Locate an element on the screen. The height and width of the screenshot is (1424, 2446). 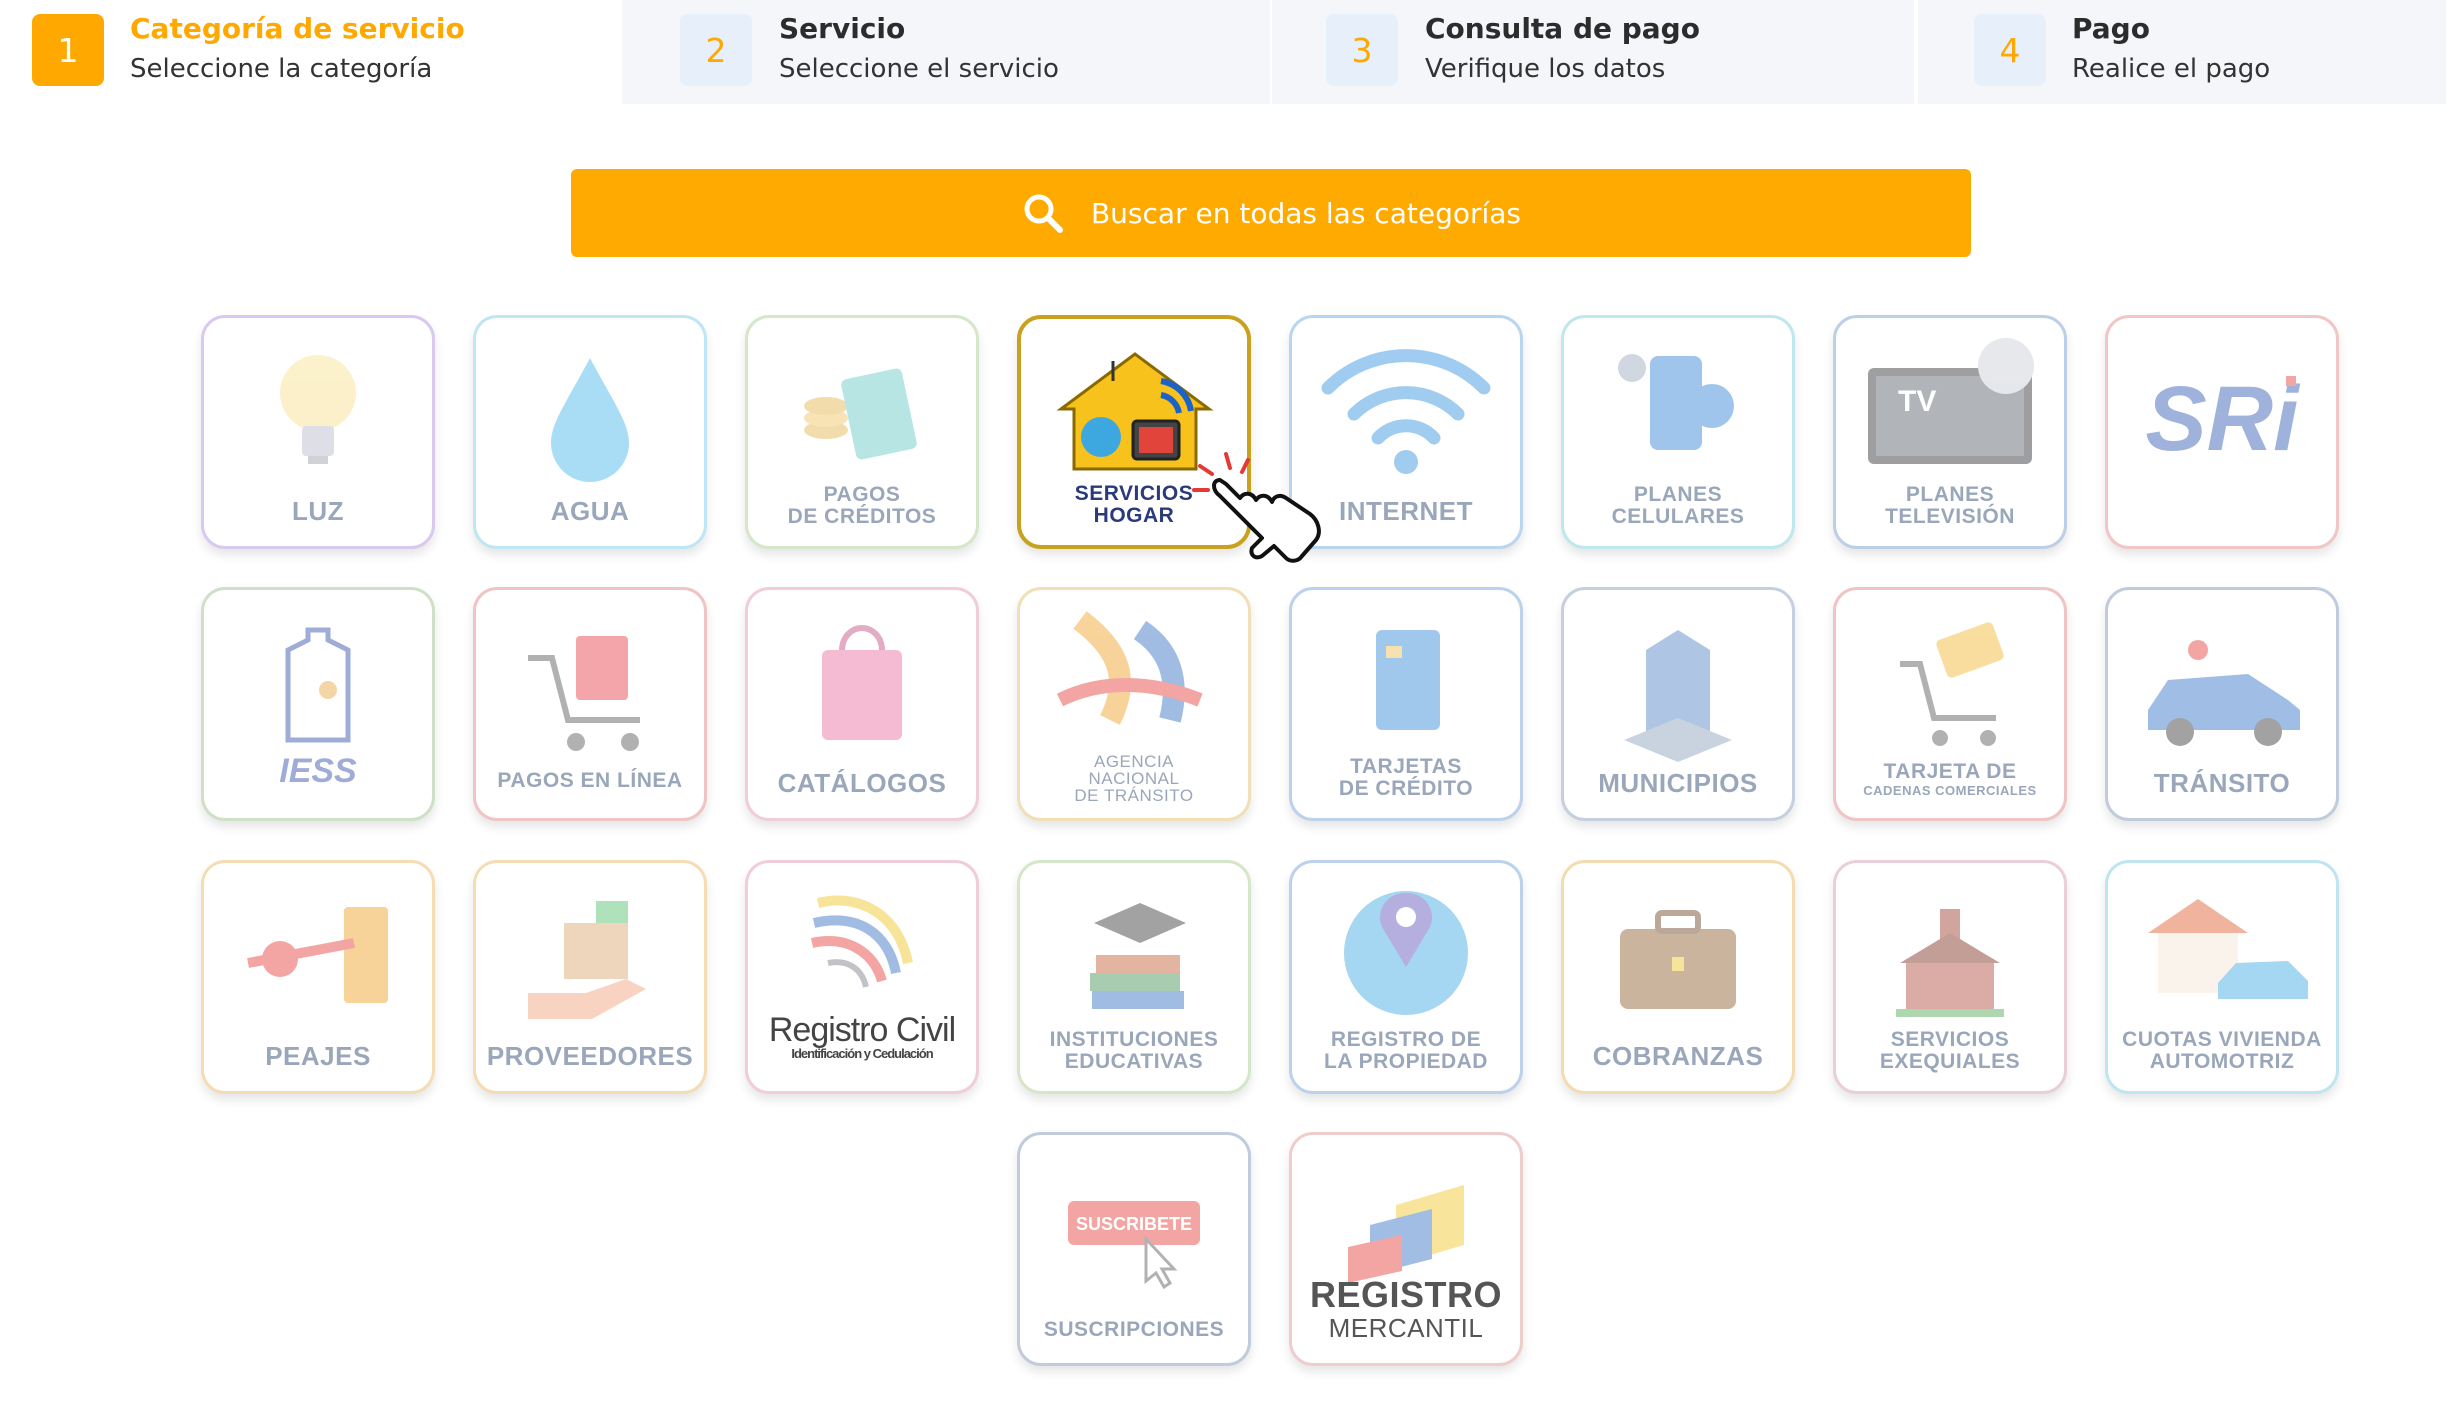
label-line: DE CRÉDITO is located at coordinates (1406, 788).